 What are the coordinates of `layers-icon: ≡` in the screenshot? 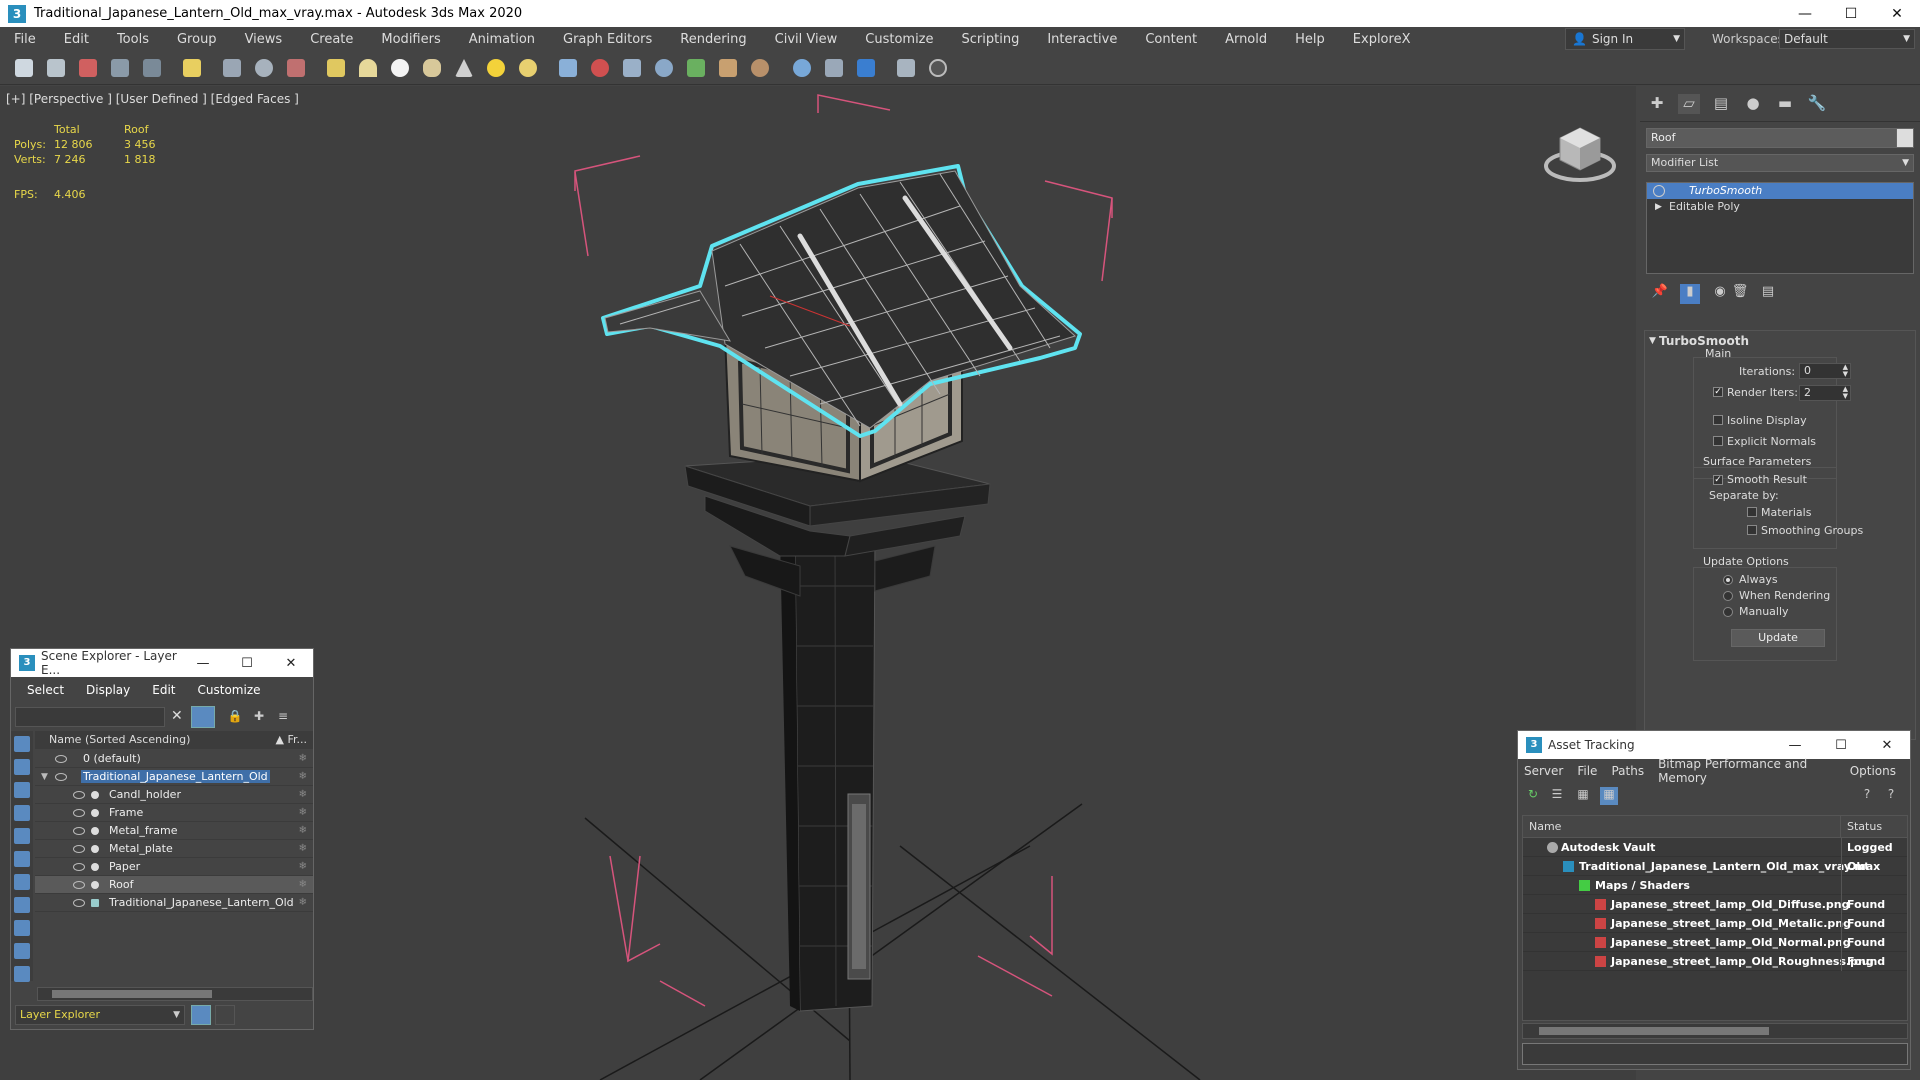 It's located at (283, 717).